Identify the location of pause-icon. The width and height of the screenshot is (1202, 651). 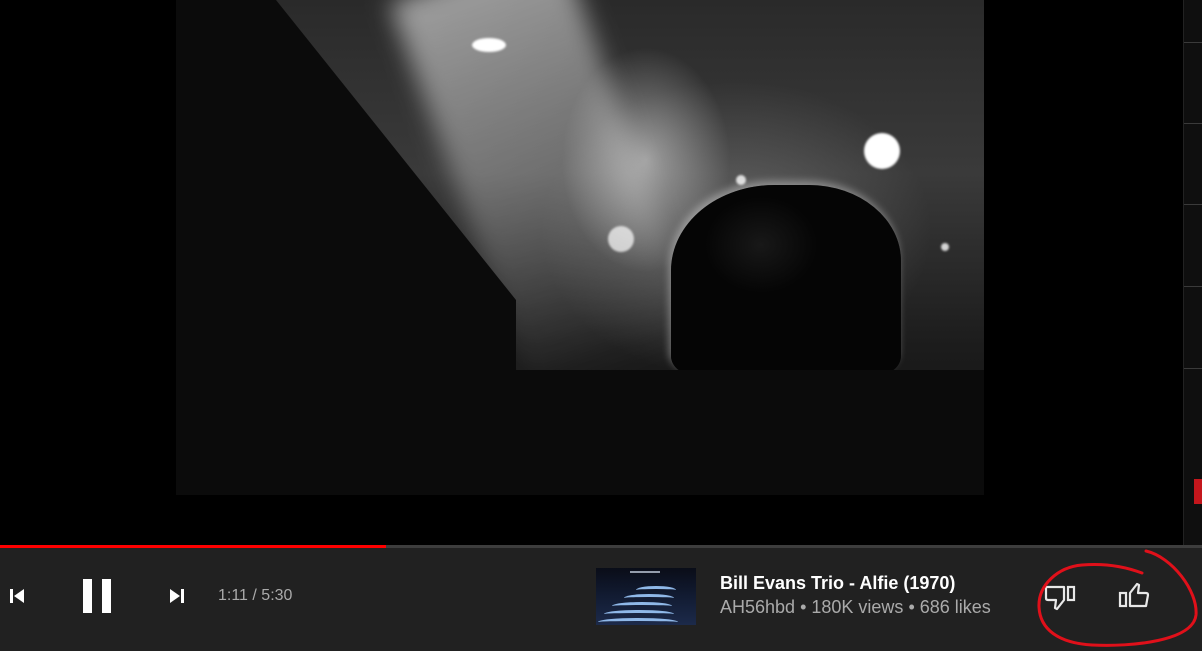
(97, 596).